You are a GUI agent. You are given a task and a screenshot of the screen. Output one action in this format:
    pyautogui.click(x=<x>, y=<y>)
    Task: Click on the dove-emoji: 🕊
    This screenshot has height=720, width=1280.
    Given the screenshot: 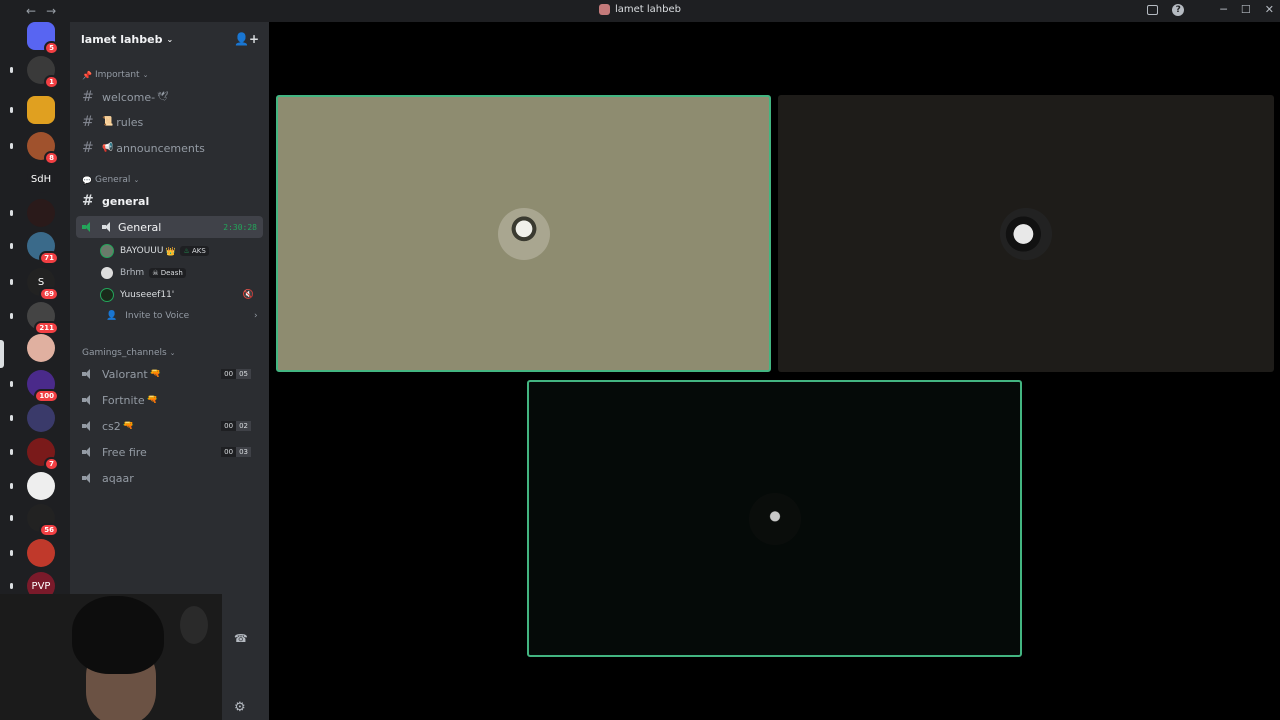 What is the action you would take?
    pyautogui.click(x=163, y=97)
    